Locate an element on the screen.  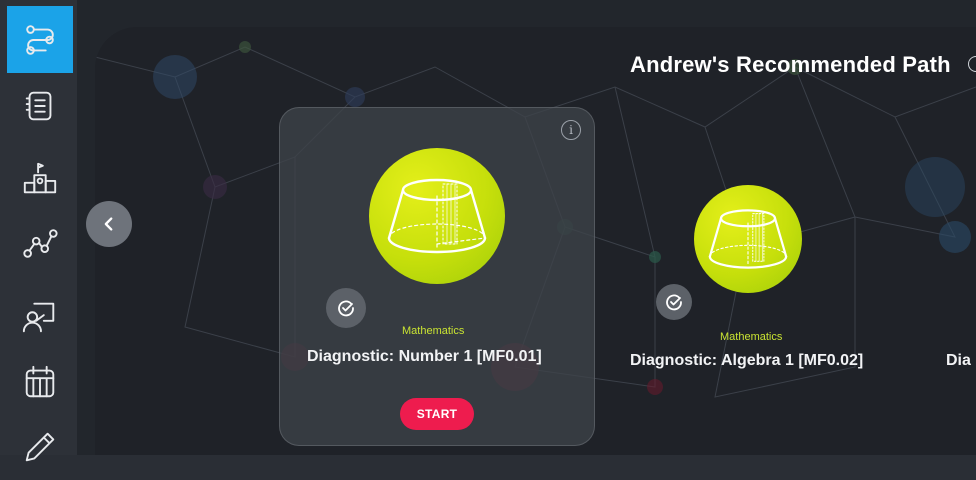
learning-path-icon is located at coordinates (40, 39).